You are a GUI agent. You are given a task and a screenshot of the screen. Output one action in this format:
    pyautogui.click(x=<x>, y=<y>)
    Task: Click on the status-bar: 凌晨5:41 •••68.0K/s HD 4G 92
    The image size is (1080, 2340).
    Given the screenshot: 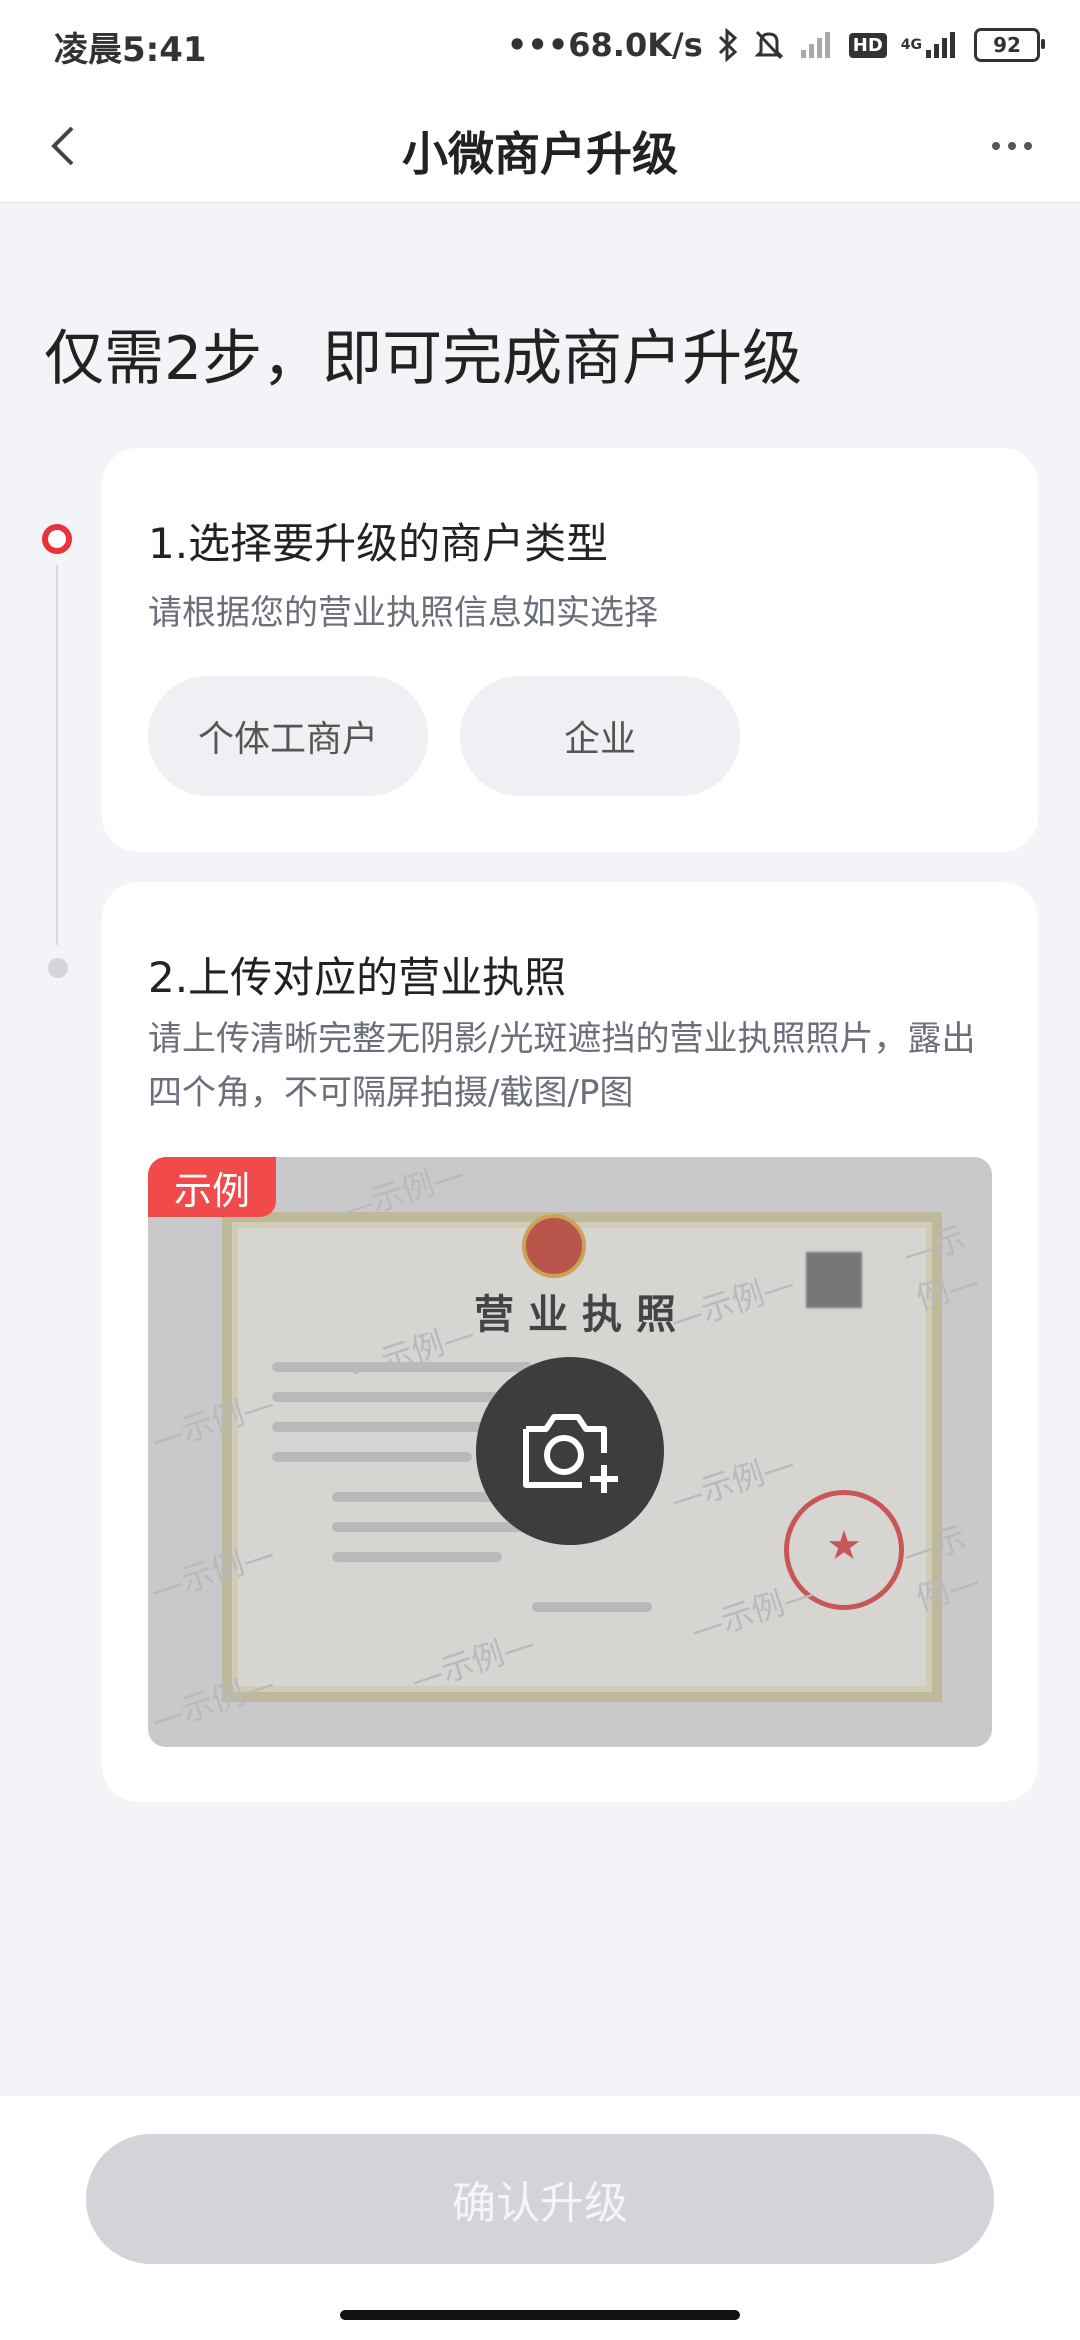 What is the action you would take?
    pyautogui.click(x=540, y=46)
    